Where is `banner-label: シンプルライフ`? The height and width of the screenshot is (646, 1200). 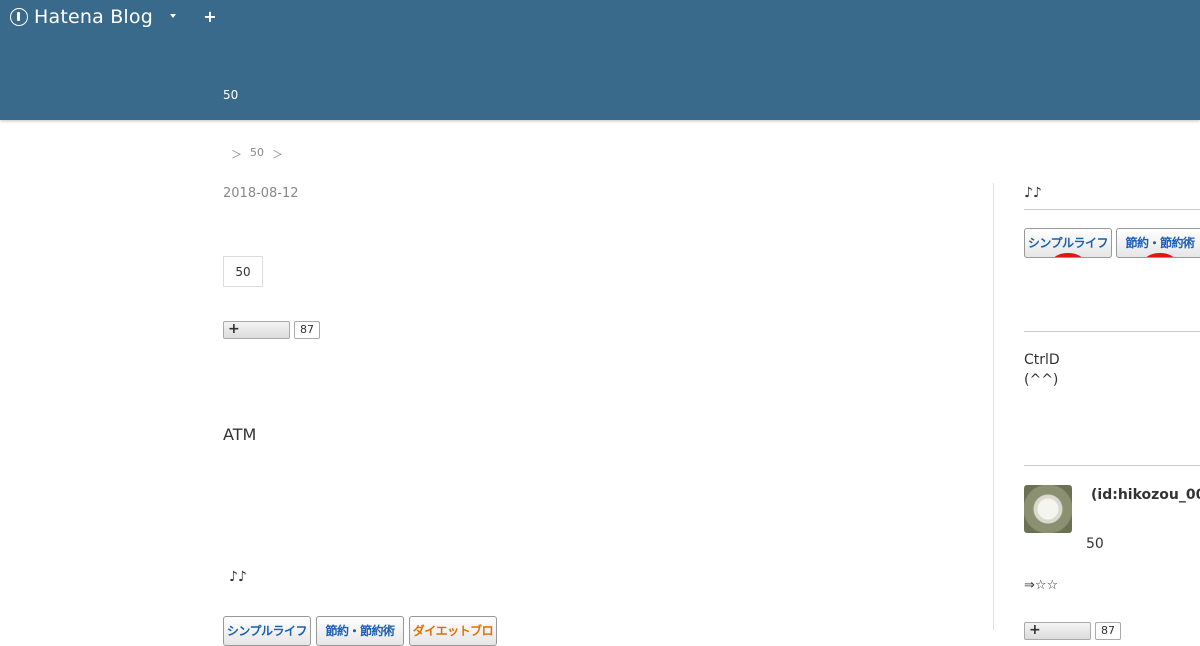
banner-label: シンプルライフ is located at coordinates (267, 631).